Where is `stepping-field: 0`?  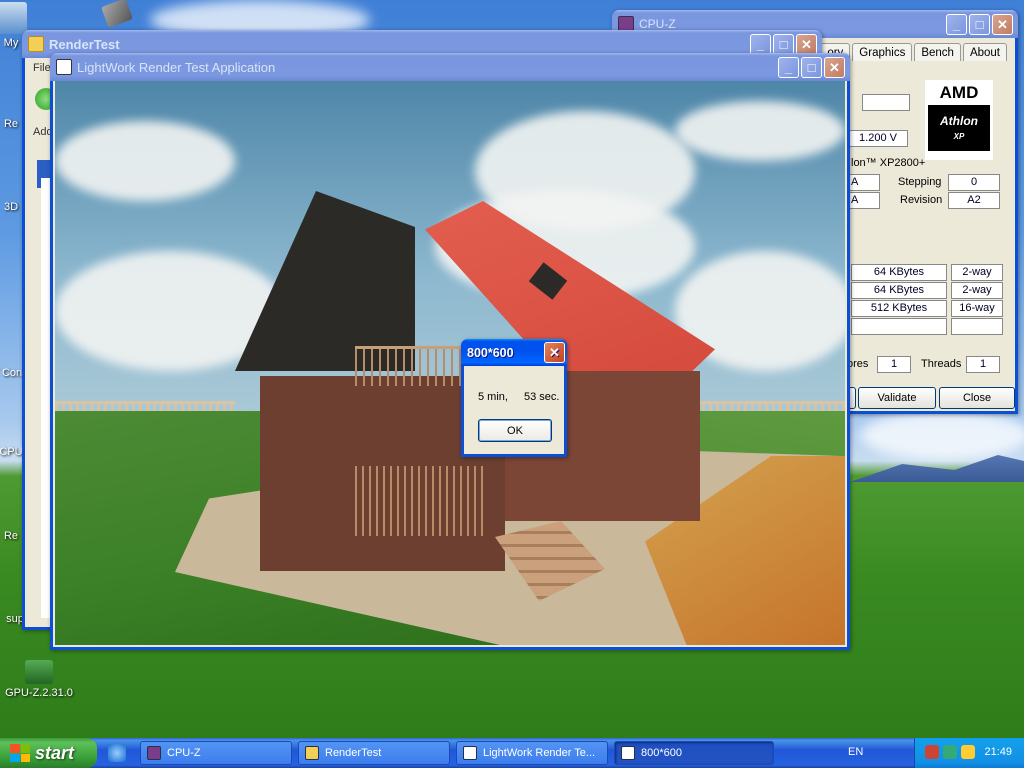
stepping-field: 0 is located at coordinates (974, 182).